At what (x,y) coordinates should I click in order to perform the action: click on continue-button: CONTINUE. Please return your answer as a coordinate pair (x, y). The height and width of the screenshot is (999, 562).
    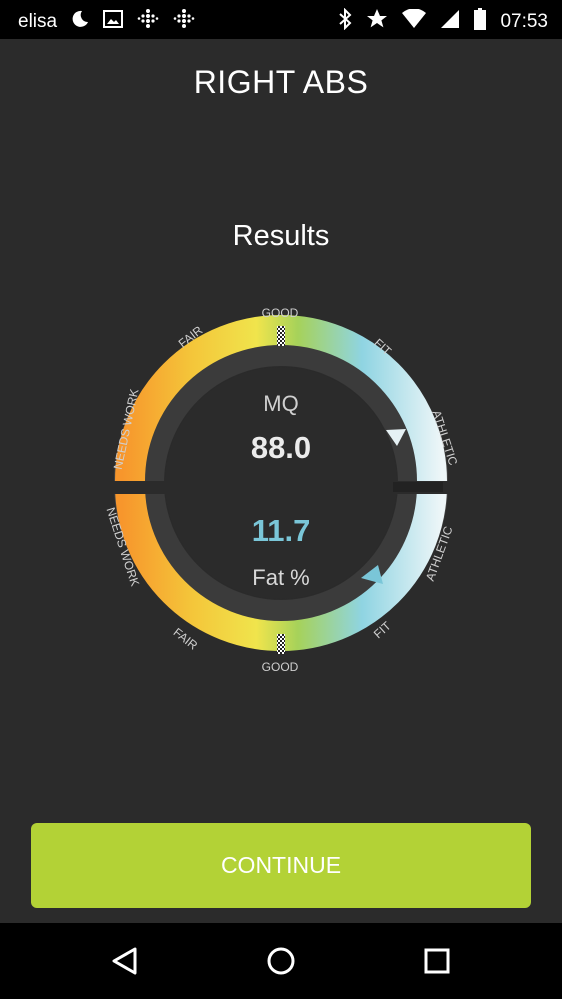
    Looking at the image, I should click on (281, 865).